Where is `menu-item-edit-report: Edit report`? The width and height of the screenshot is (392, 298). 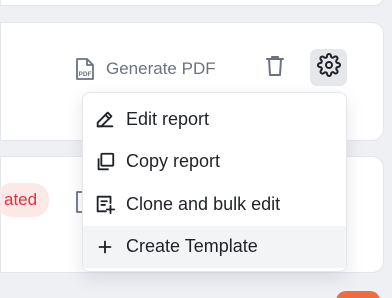
menu-item-edit-report: Edit report is located at coordinates (214, 119).